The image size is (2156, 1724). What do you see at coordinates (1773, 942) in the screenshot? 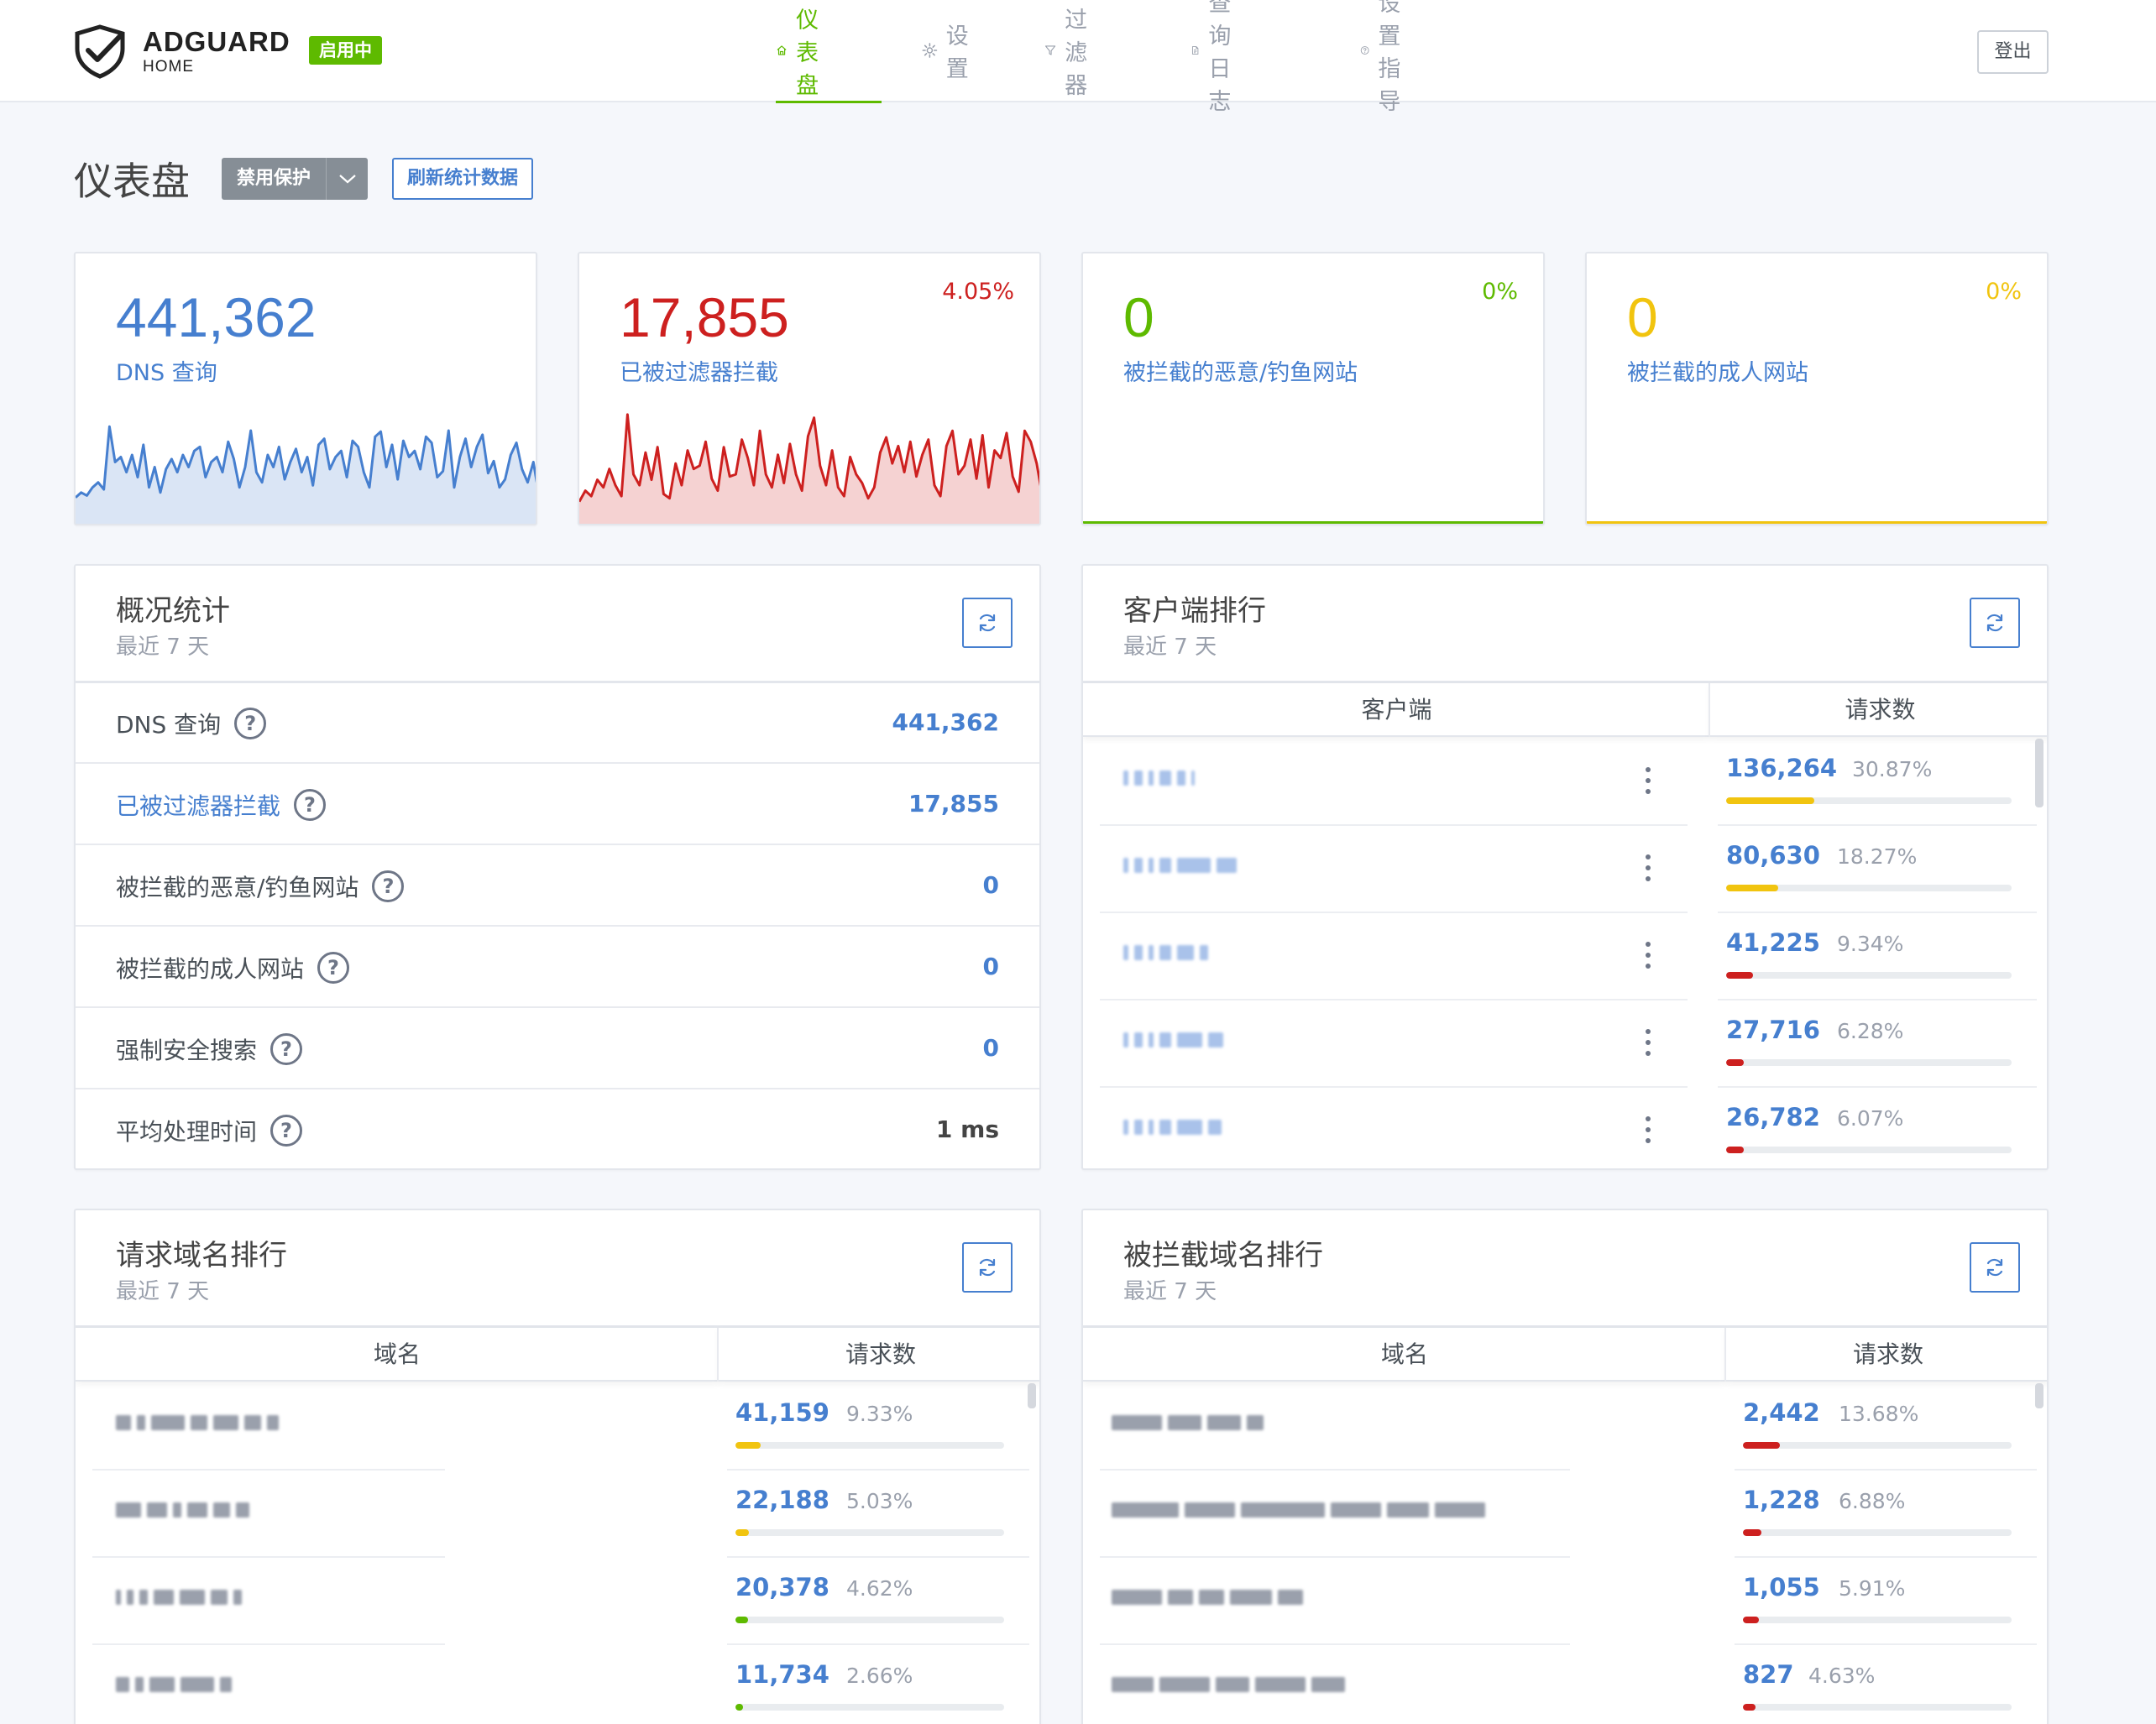
I see `request-count: 41,225` at bounding box center [1773, 942].